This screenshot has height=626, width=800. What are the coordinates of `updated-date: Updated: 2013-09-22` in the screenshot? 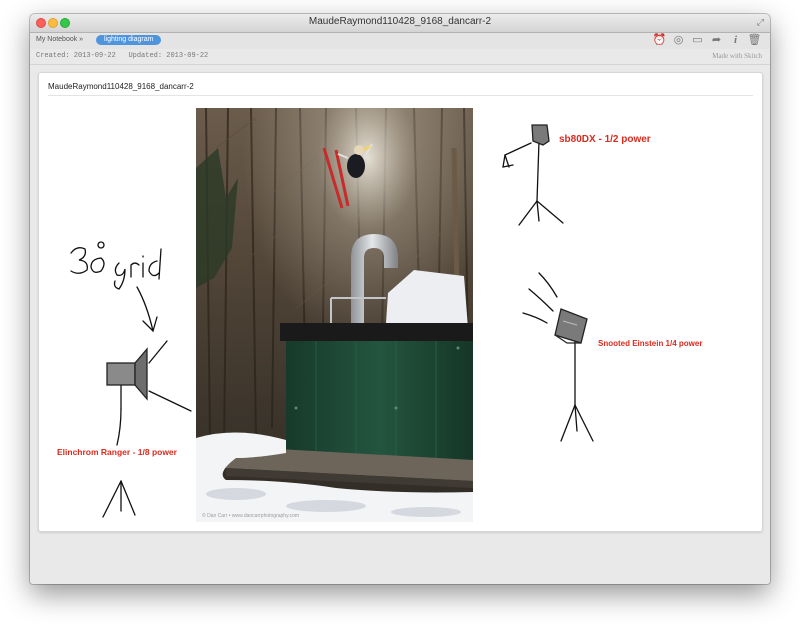 It's located at (168, 56).